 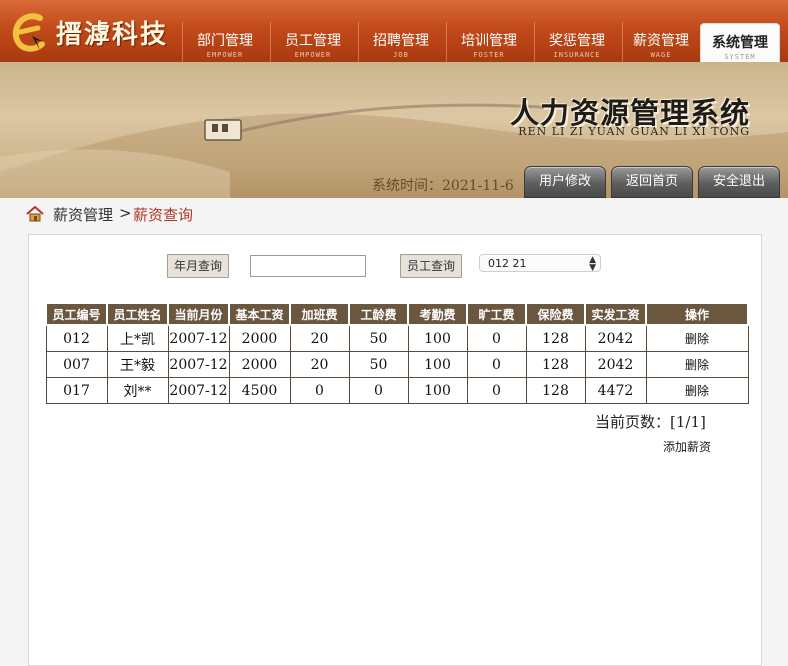 What do you see at coordinates (697, 314) in the screenshot?
I see `column-header: 操作` at bounding box center [697, 314].